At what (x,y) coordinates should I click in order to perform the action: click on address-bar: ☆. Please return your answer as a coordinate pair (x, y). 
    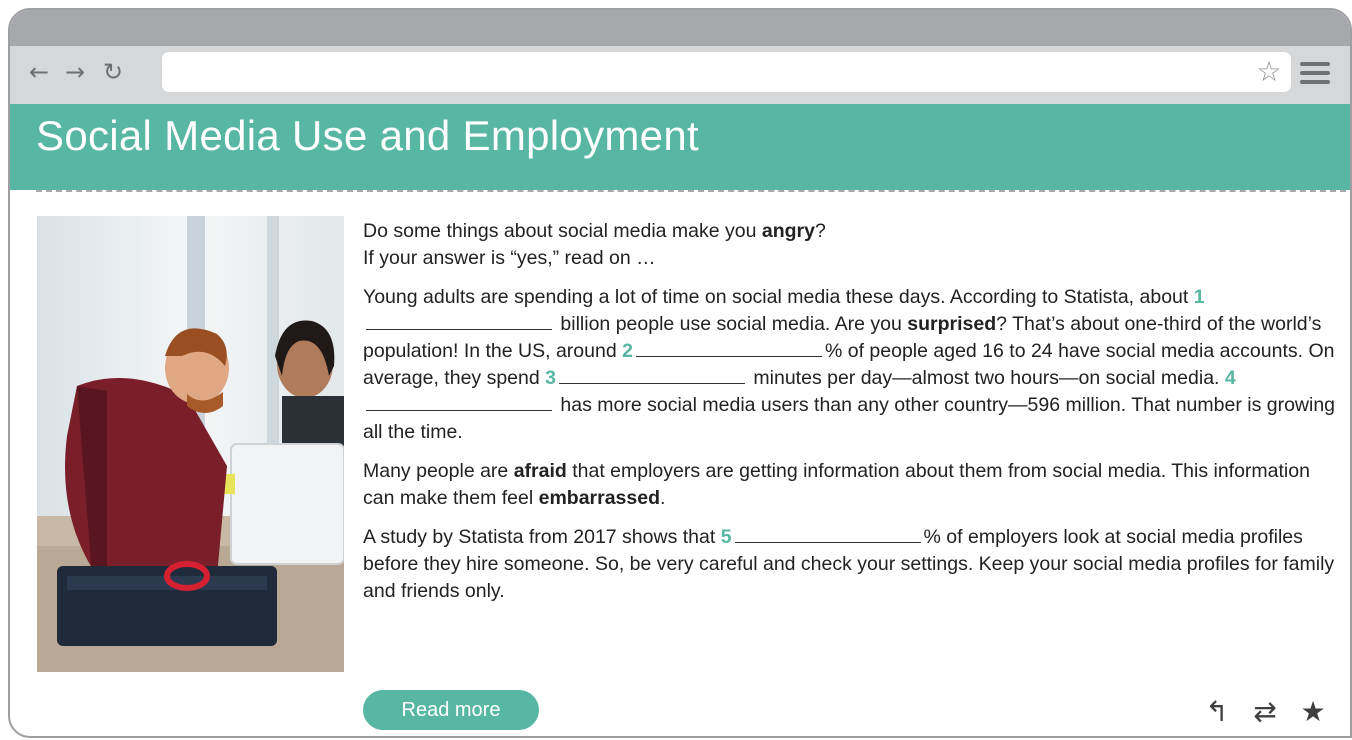
    Looking at the image, I should click on (726, 72).